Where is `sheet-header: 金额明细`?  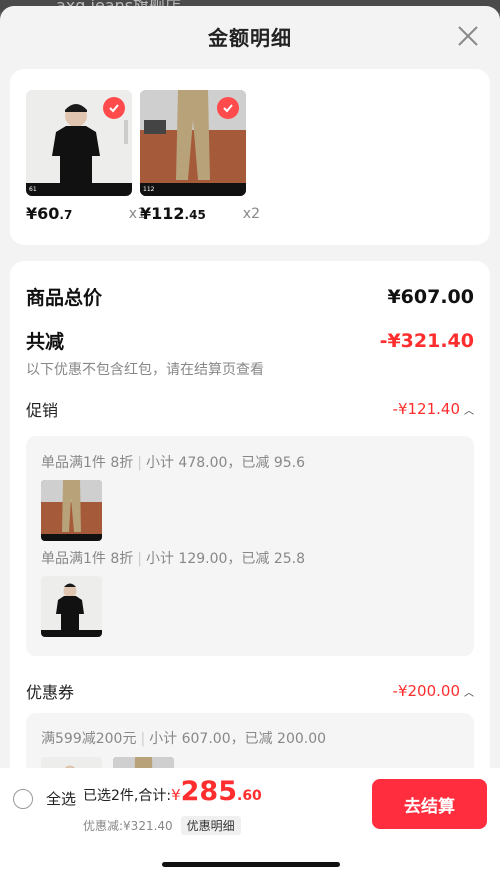 sheet-header: 金额明细 is located at coordinates (250, 36).